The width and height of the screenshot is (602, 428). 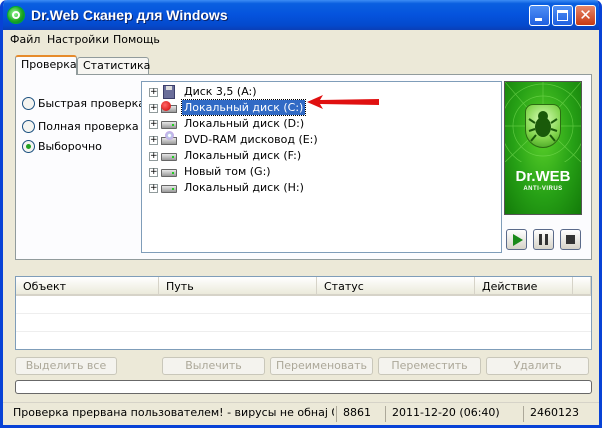 What do you see at coordinates (25, 39) in the screenshot?
I see `menu-file: Файл` at bounding box center [25, 39].